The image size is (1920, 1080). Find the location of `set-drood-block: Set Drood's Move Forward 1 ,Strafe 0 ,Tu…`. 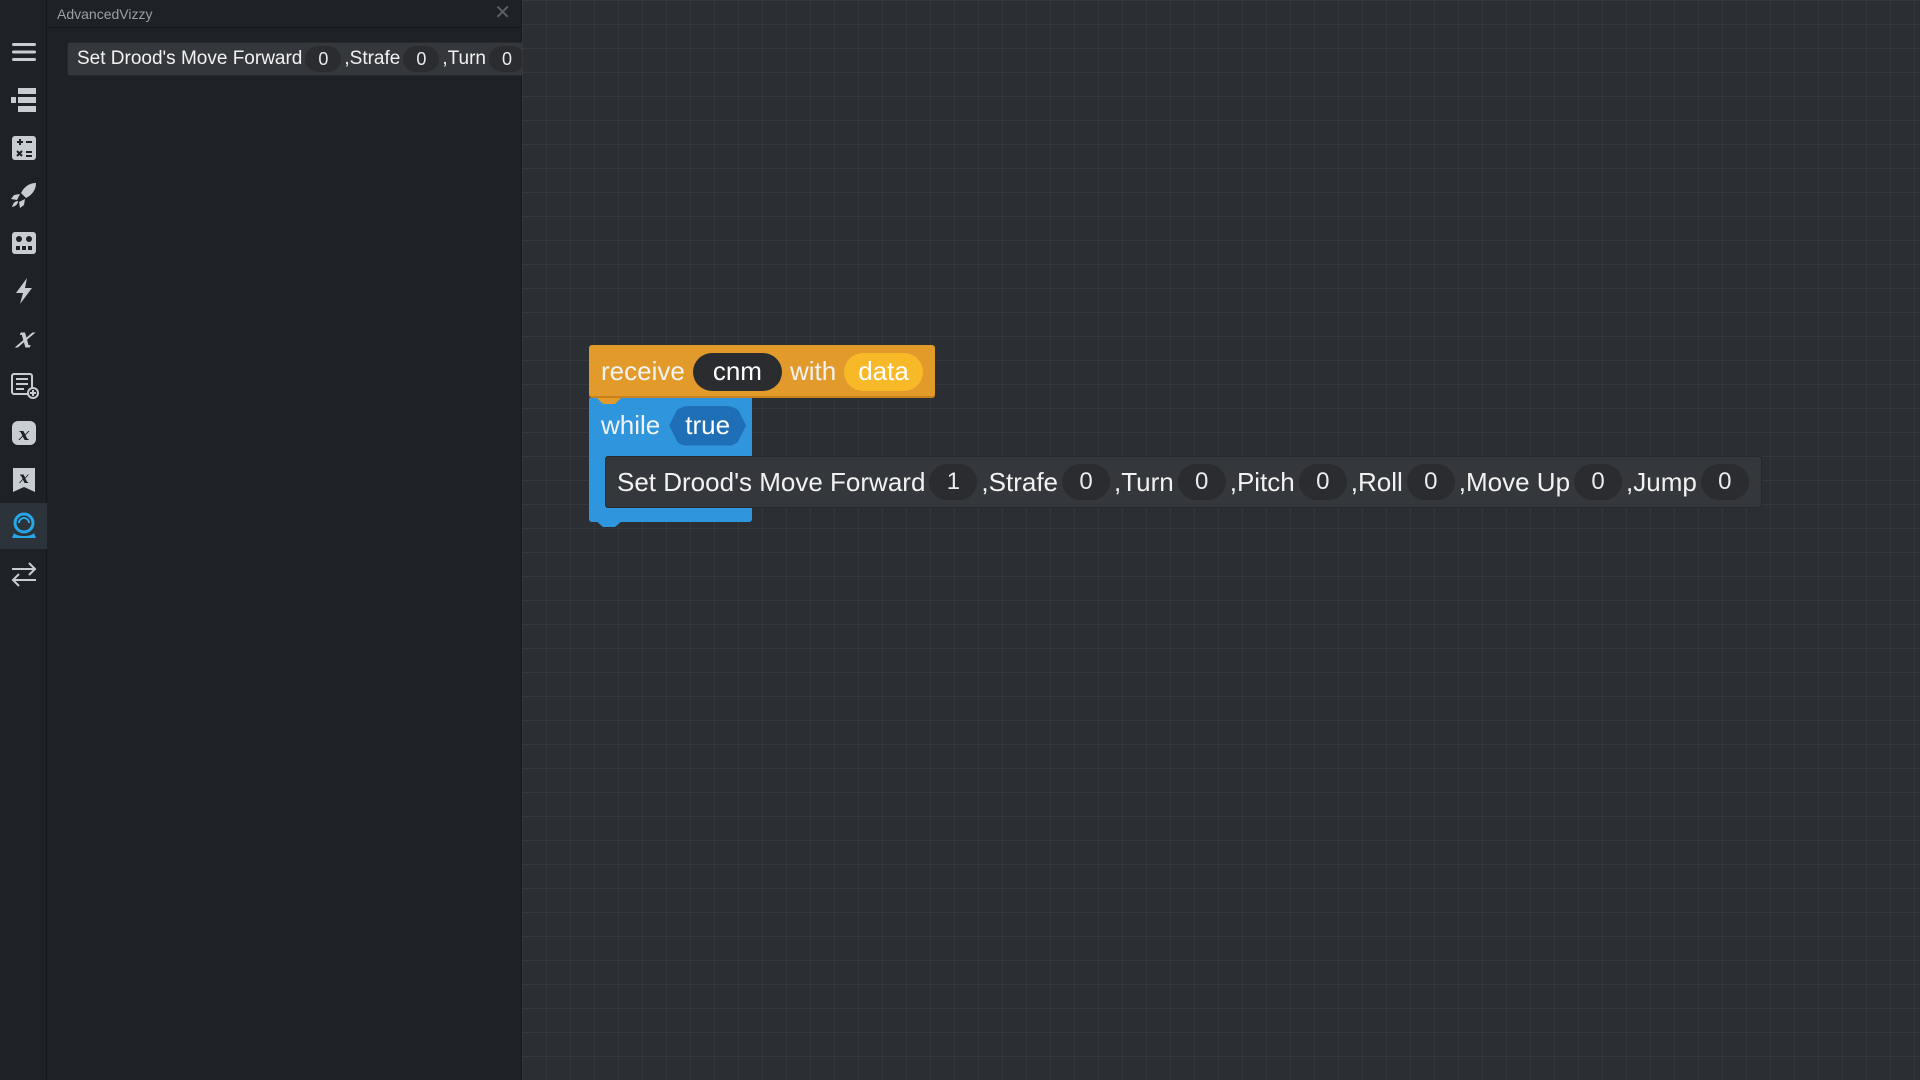

set-drood-block: Set Drood's Move Forward 1 ,Strafe 0 ,Tu… is located at coordinates (1183, 482).